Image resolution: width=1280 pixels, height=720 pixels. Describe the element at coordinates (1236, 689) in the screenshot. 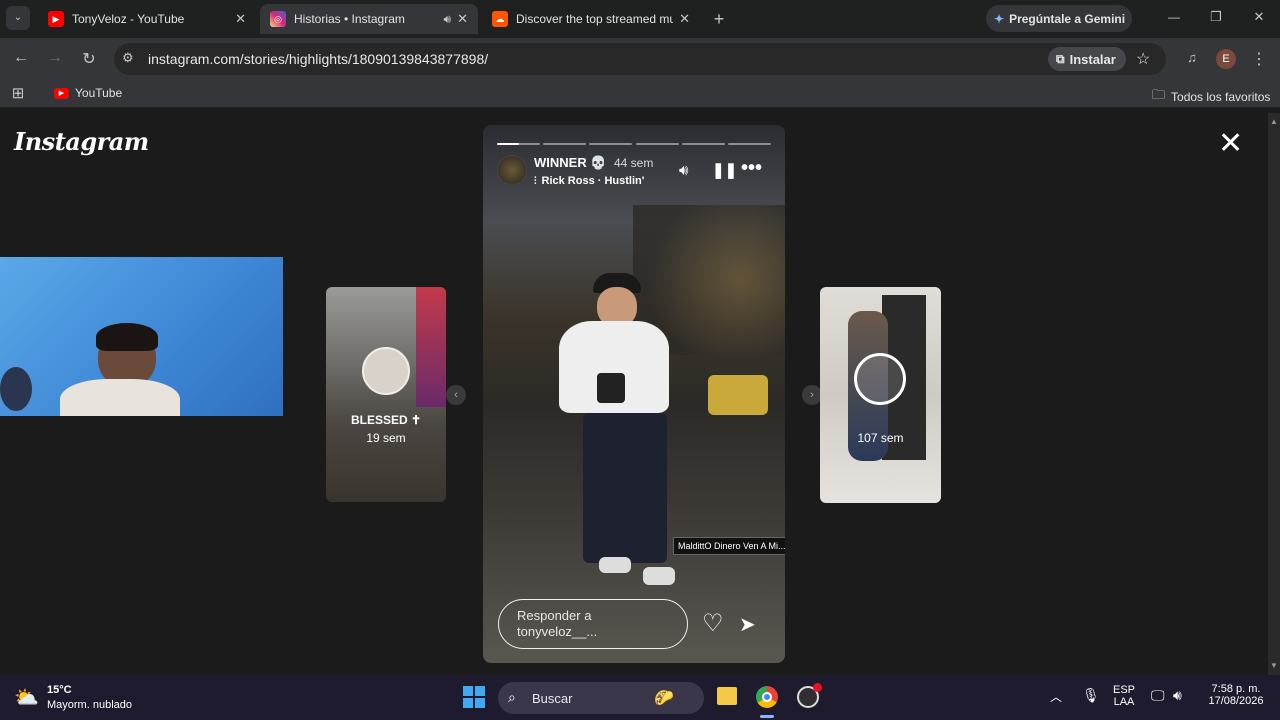

I see `clock-time: 7:58 p. m.` at that location.